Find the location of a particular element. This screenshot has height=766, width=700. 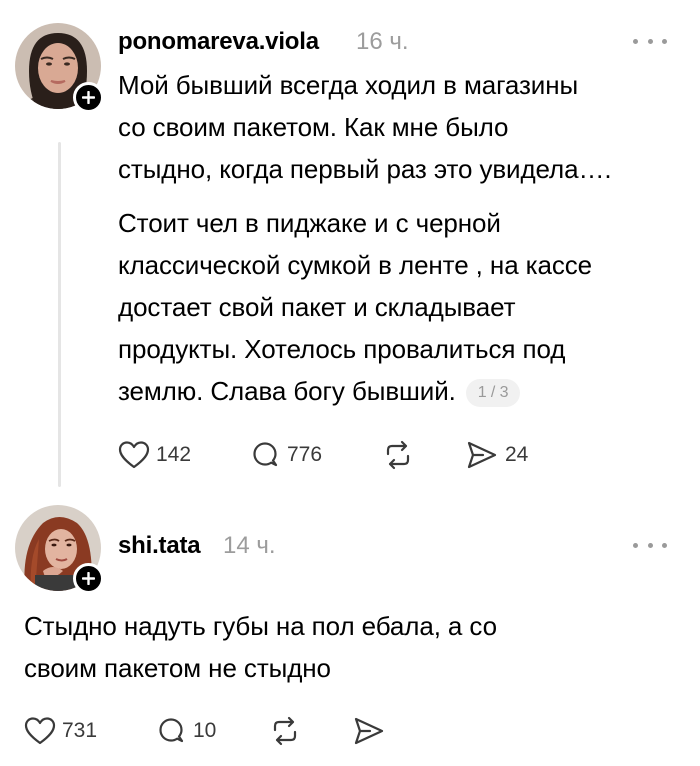

reply-count: 776 is located at coordinates (305, 454).